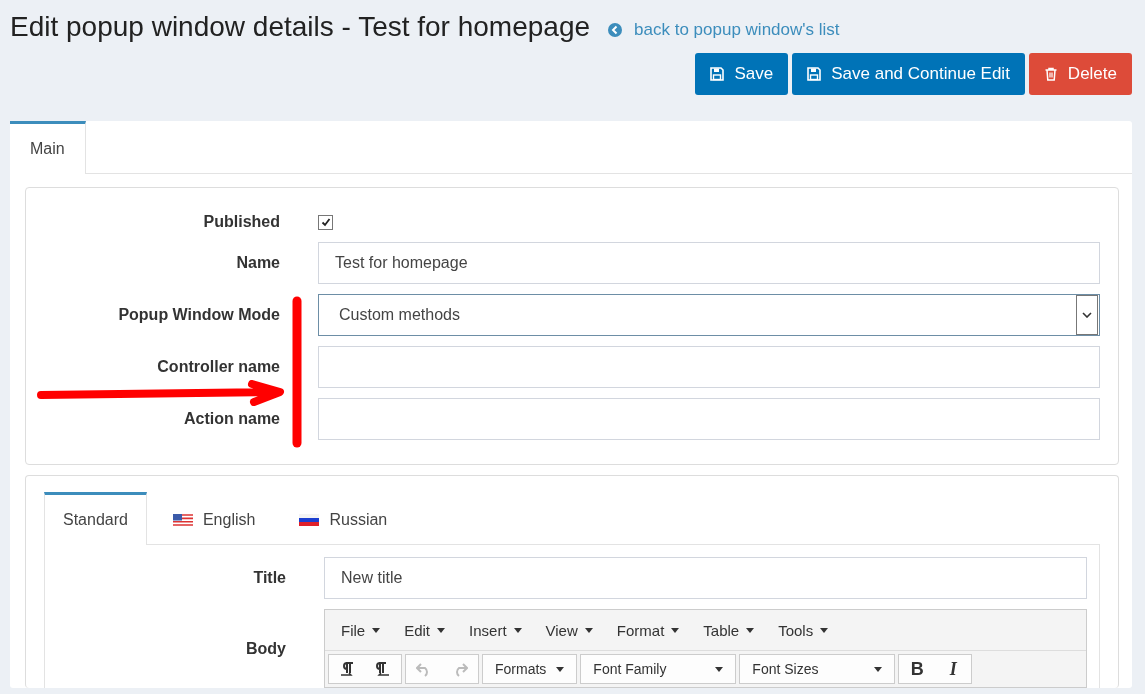 This screenshot has height=694, width=1145. Describe the element at coordinates (496, 630) in the screenshot. I see `editor-menu: Insert` at that location.